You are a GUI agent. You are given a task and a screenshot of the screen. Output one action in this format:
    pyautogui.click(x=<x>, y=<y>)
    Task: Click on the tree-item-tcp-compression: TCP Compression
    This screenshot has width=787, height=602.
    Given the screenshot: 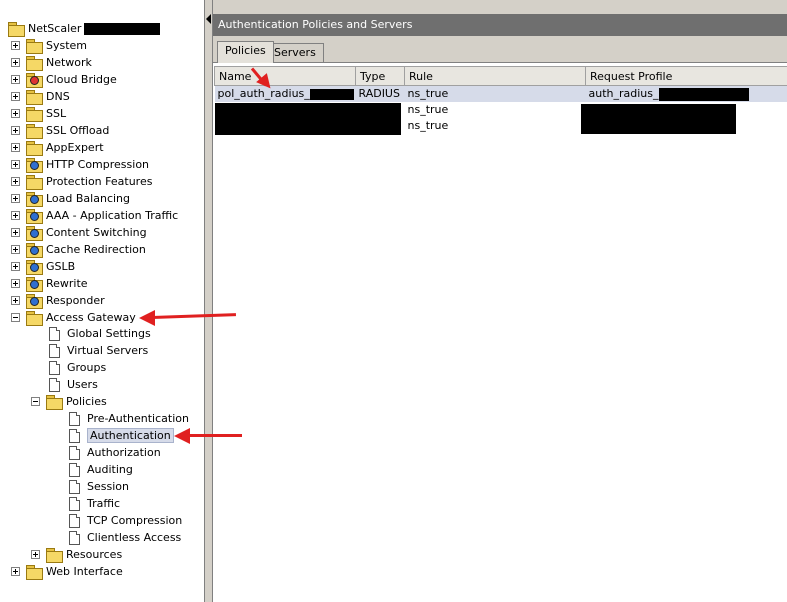 What is the action you would take?
    pyautogui.click(x=125, y=520)
    